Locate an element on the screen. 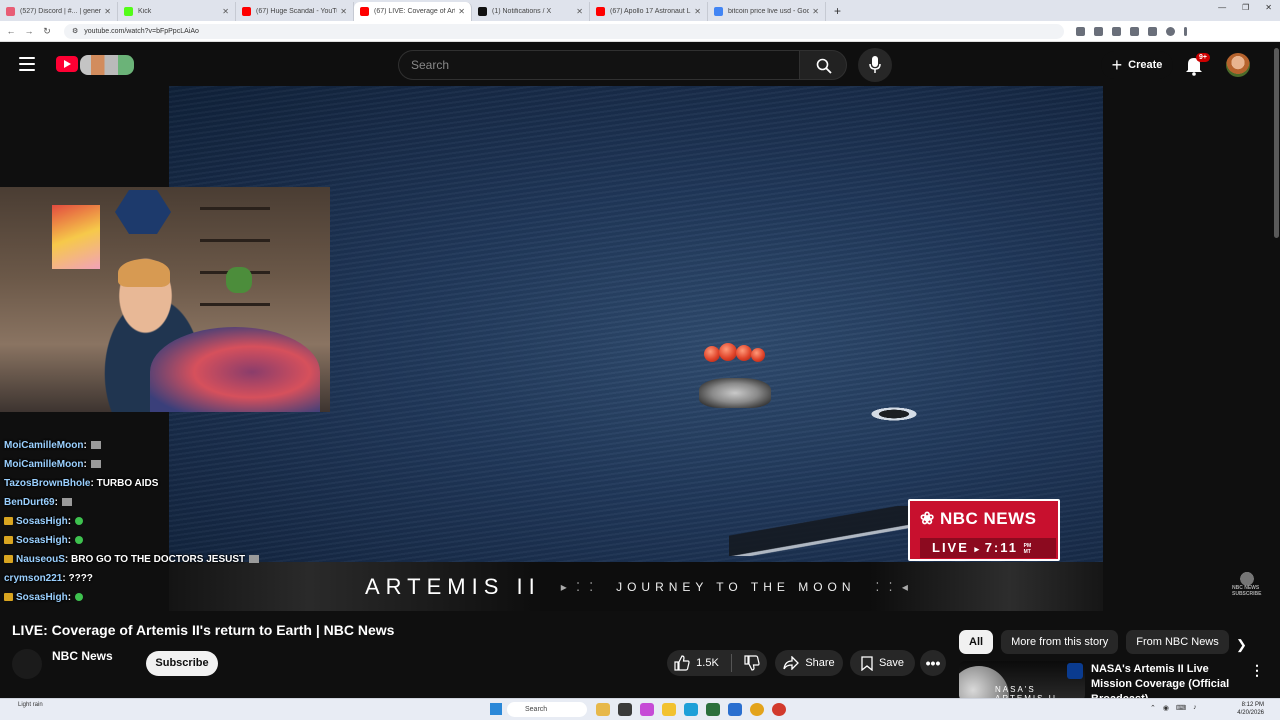 The height and width of the screenshot is (720, 1280). volume-icon: ♪ is located at coordinates (1195, 708).